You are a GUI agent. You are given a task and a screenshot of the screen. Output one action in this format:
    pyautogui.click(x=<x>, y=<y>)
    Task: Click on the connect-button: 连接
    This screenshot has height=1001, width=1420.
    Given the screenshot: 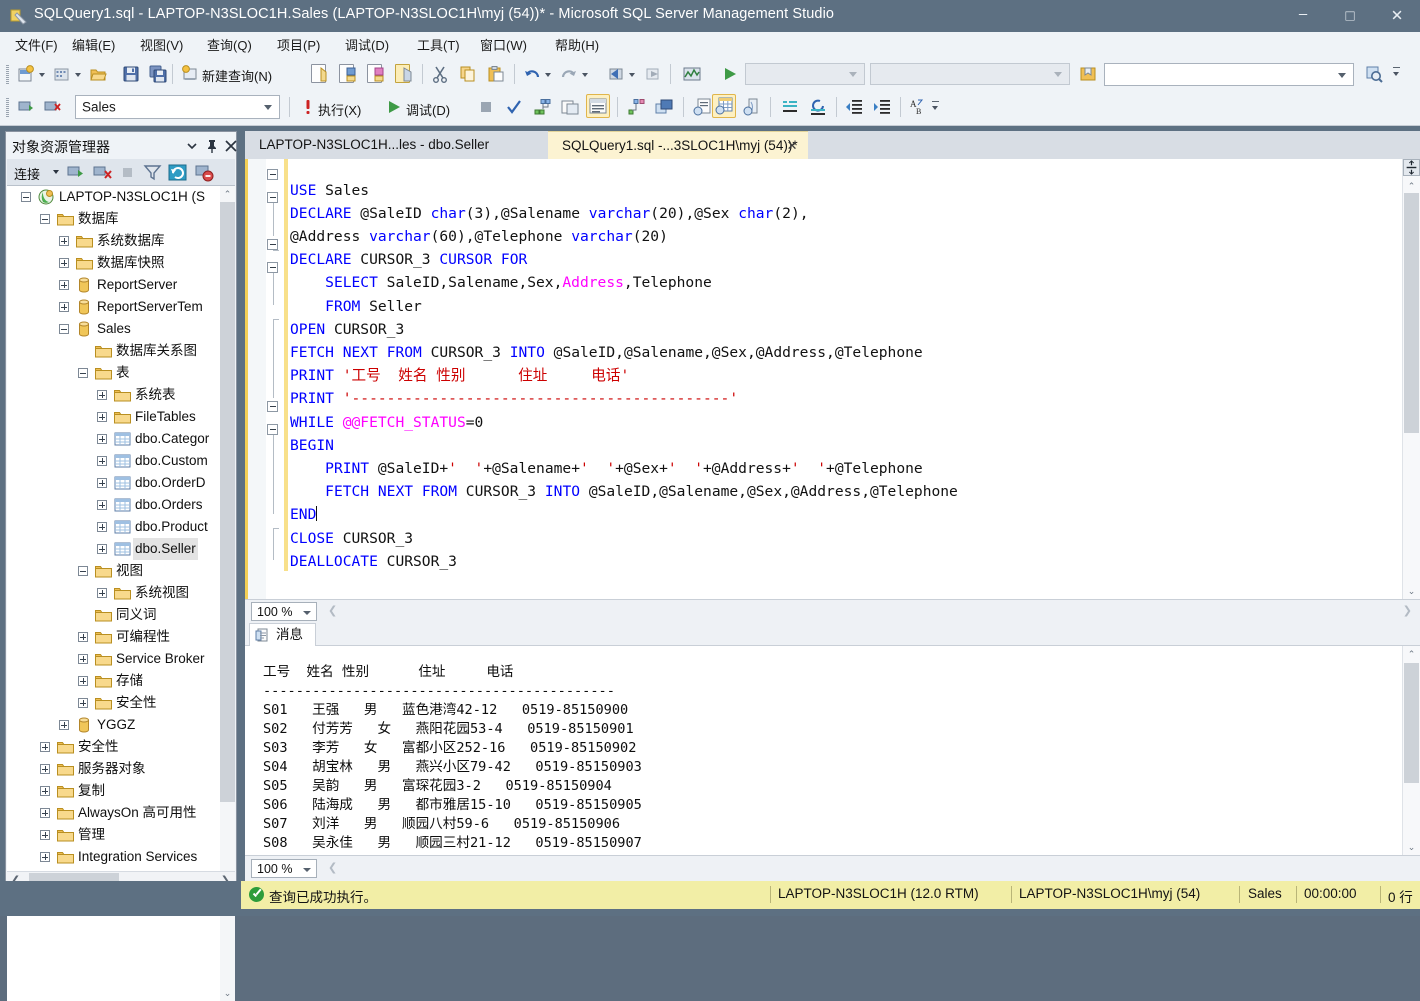 What is the action you would take?
    pyautogui.click(x=27, y=173)
    